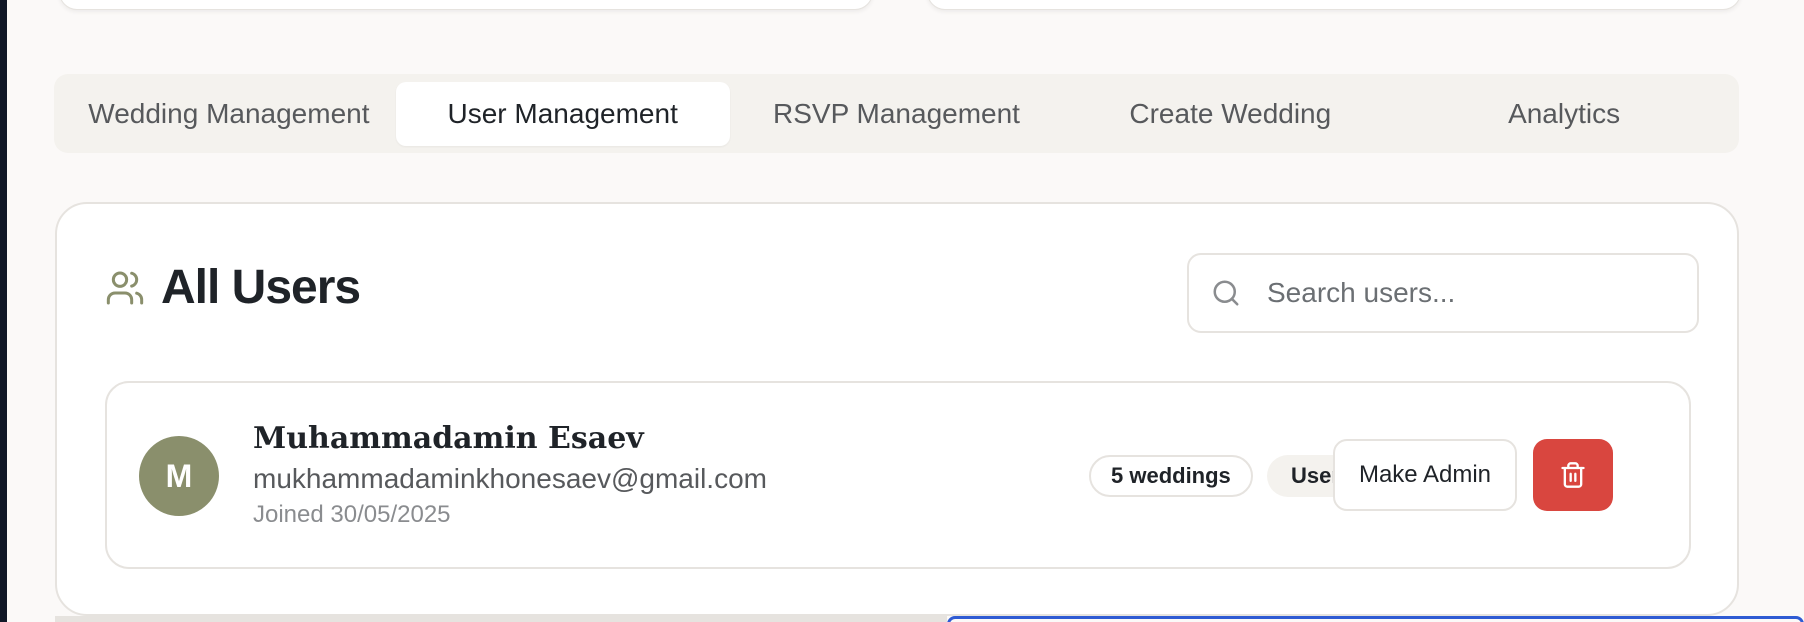  What do you see at coordinates (229, 114) in the screenshot?
I see `tab-wedding-management: Wedding Management` at bounding box center [229, 114].